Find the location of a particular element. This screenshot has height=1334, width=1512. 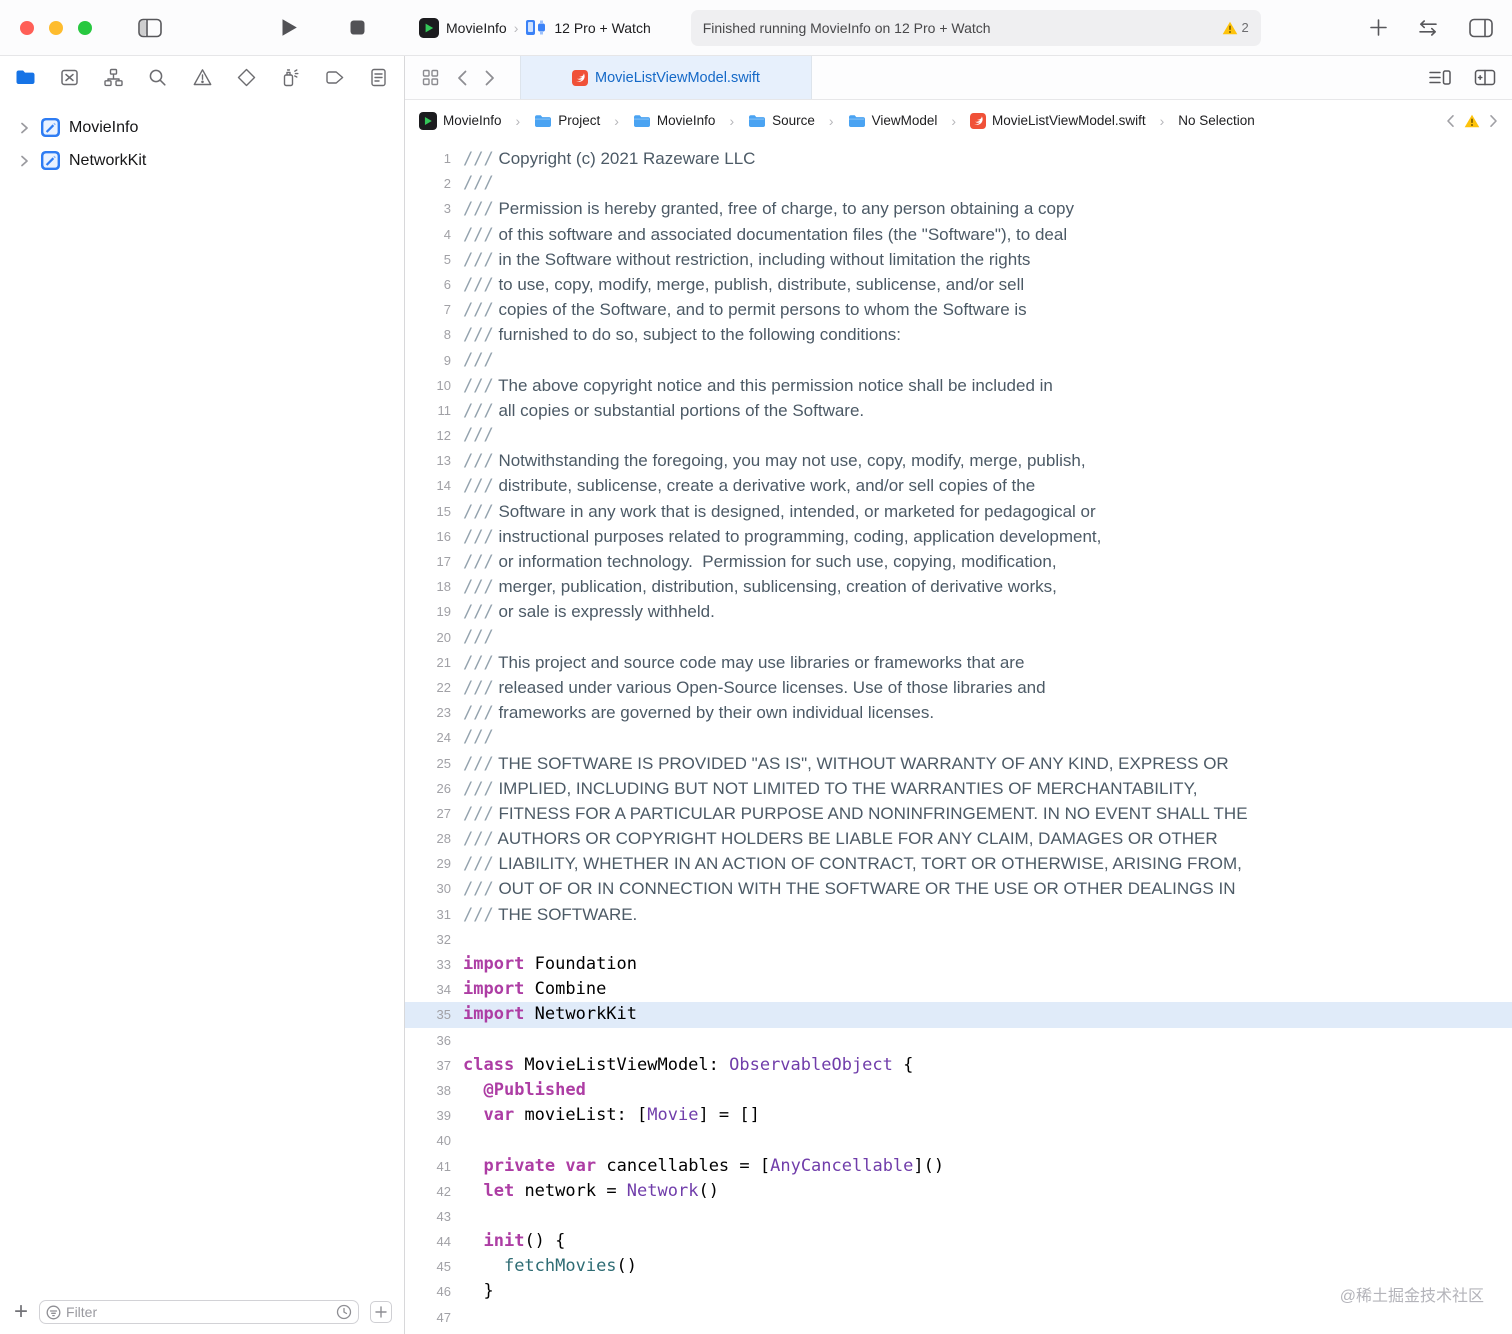

close-button is located at coordinates (27, 27).